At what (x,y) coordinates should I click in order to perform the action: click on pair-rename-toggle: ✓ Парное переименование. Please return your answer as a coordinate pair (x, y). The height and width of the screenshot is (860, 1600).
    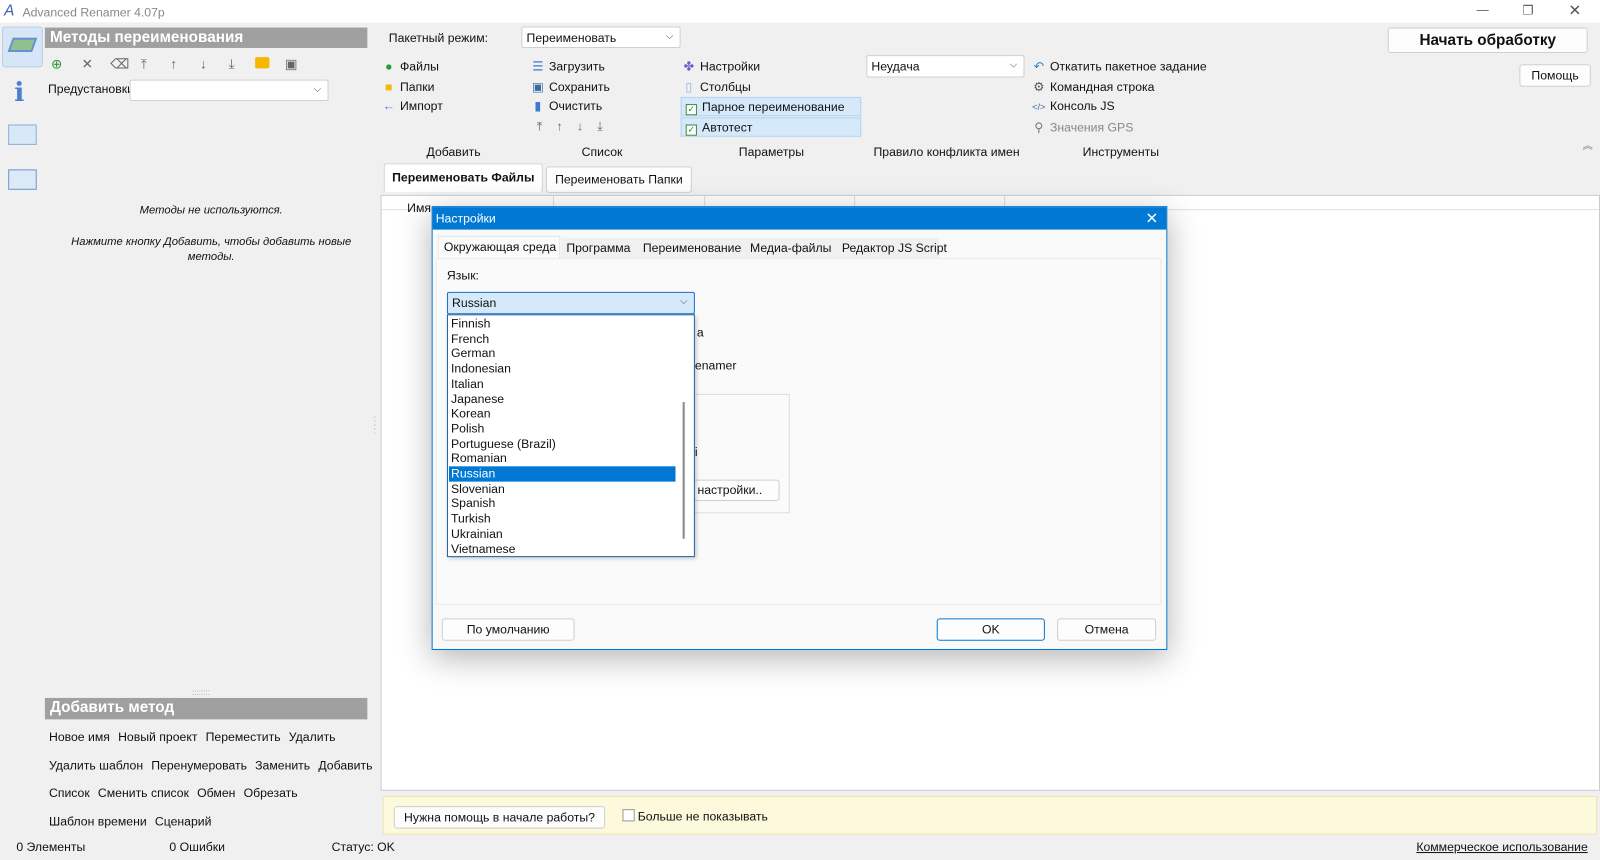
    Looking at the image, I should click on (771, 107).